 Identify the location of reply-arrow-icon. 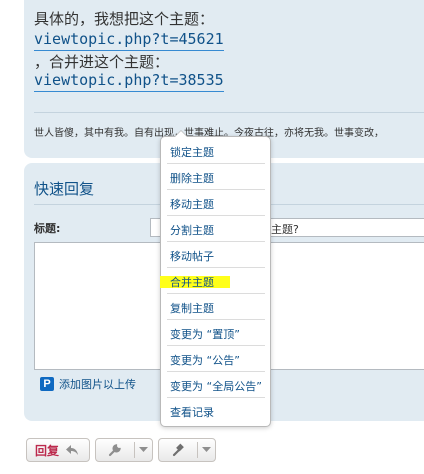
(72, 450).